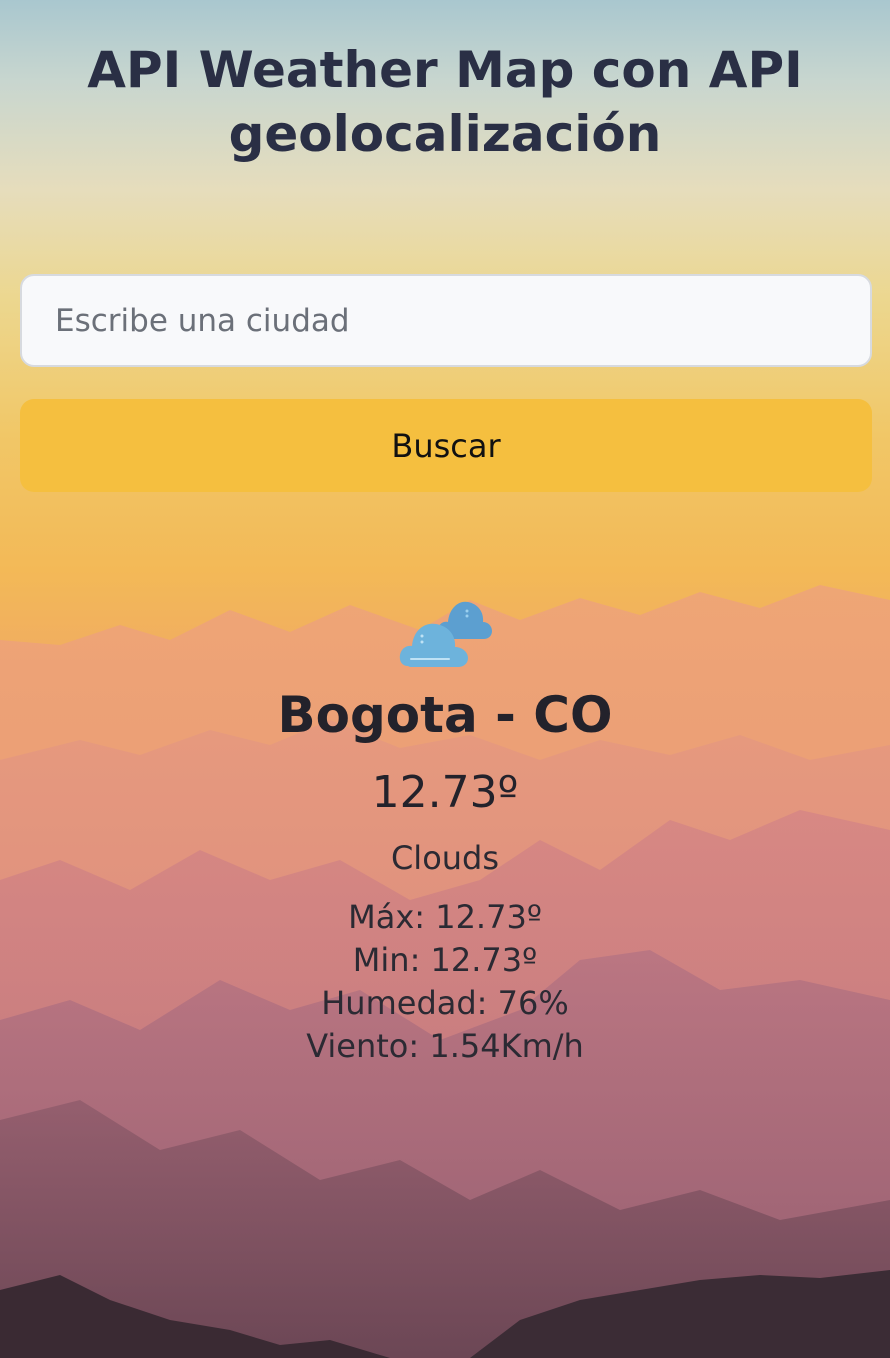 The height and width of the screenshot is (1358, 890). What do you see at coordinates (445, 1046) in the screenshot?
I see `wind-speed: Viento: 1.54Km/h` at bounding box center [445, 1046].